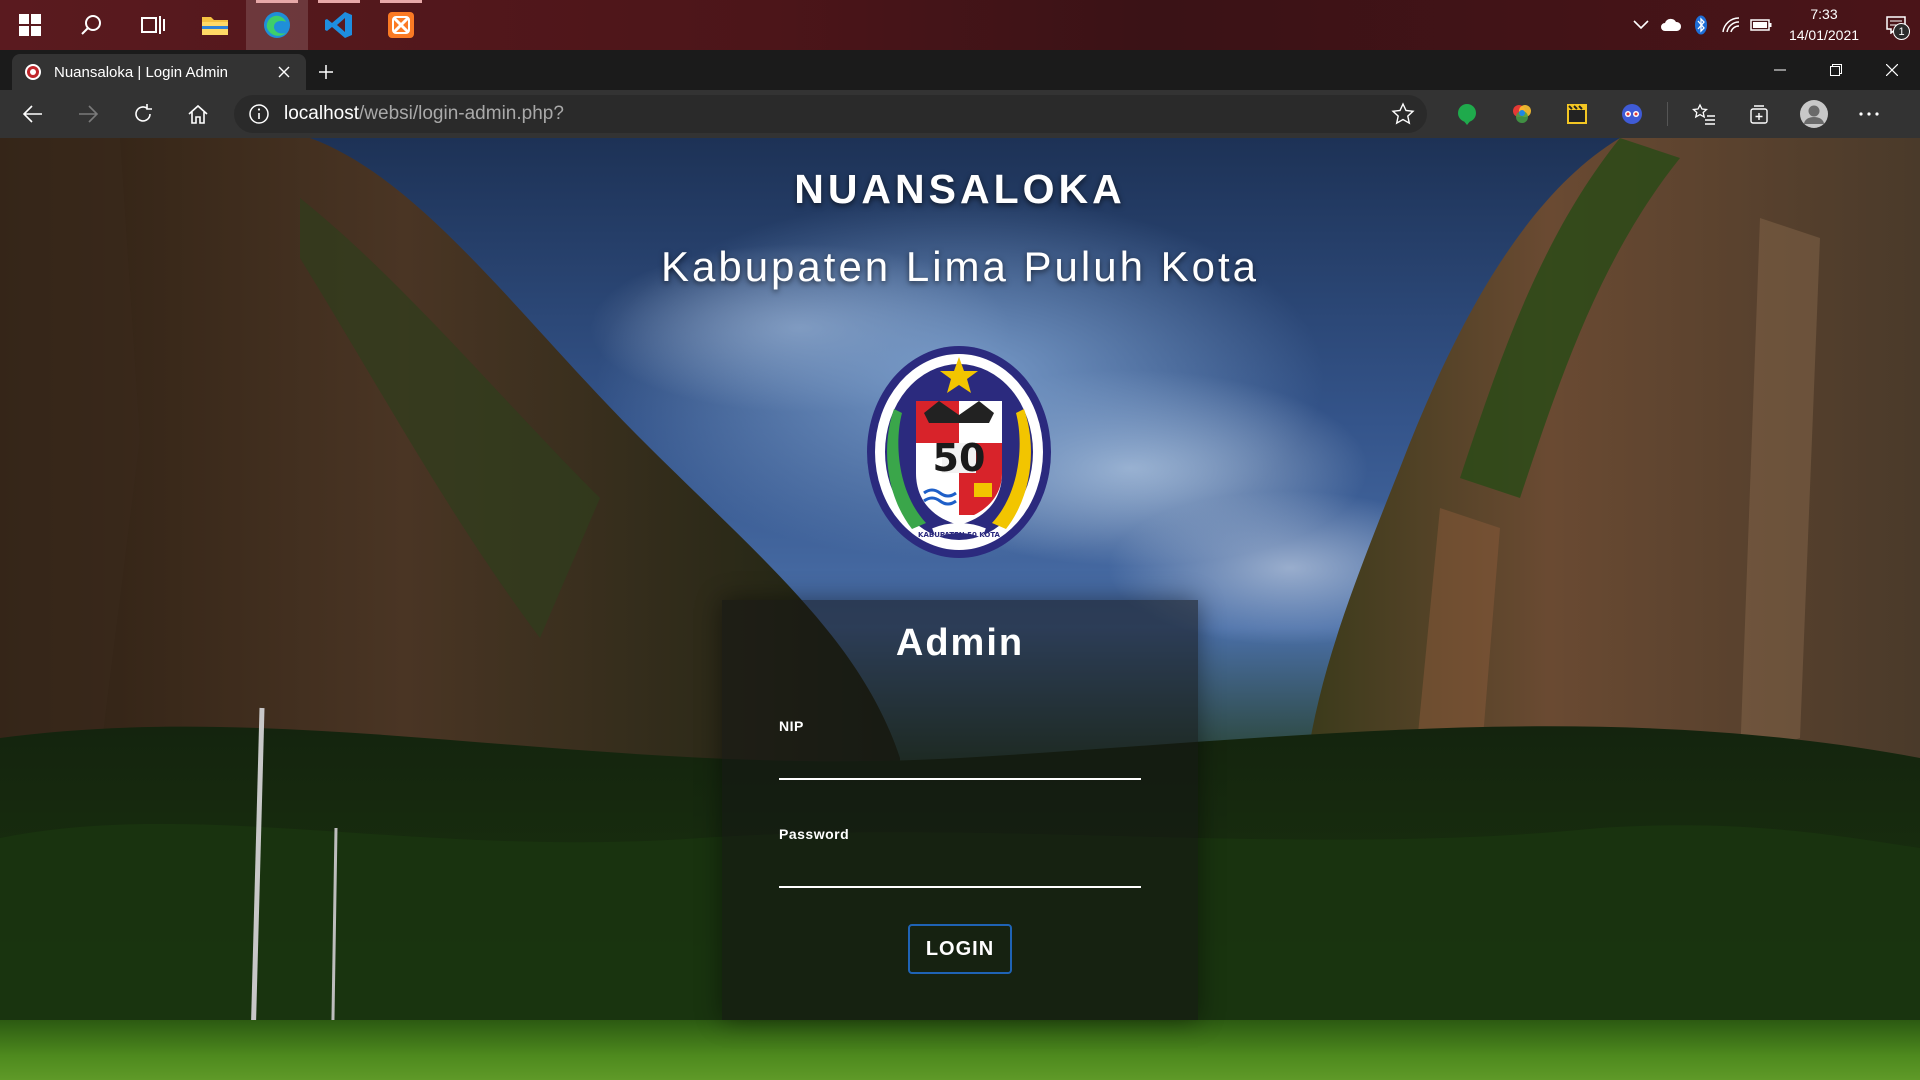 The height and width of the screenshot is (1080, 1920). I want to click on plus-icon, so click(326, 72).